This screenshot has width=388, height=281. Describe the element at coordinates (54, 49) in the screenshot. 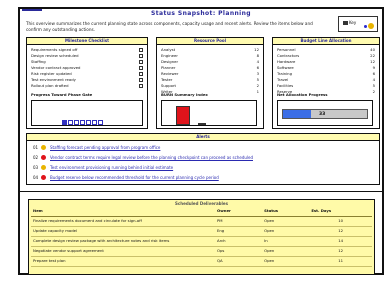

I see `list-item-label: Requirements signed off` at that location.